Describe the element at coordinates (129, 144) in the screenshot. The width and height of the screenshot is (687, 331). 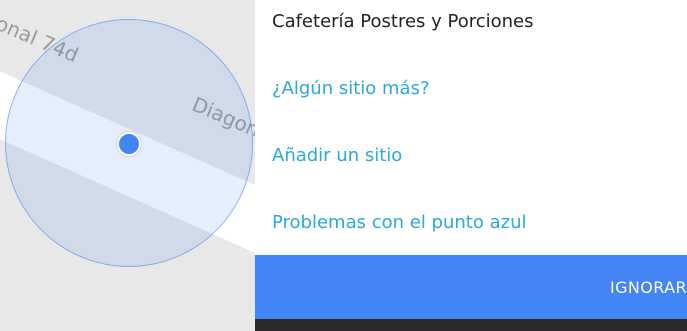
I see `location-dot-icon` at that location.